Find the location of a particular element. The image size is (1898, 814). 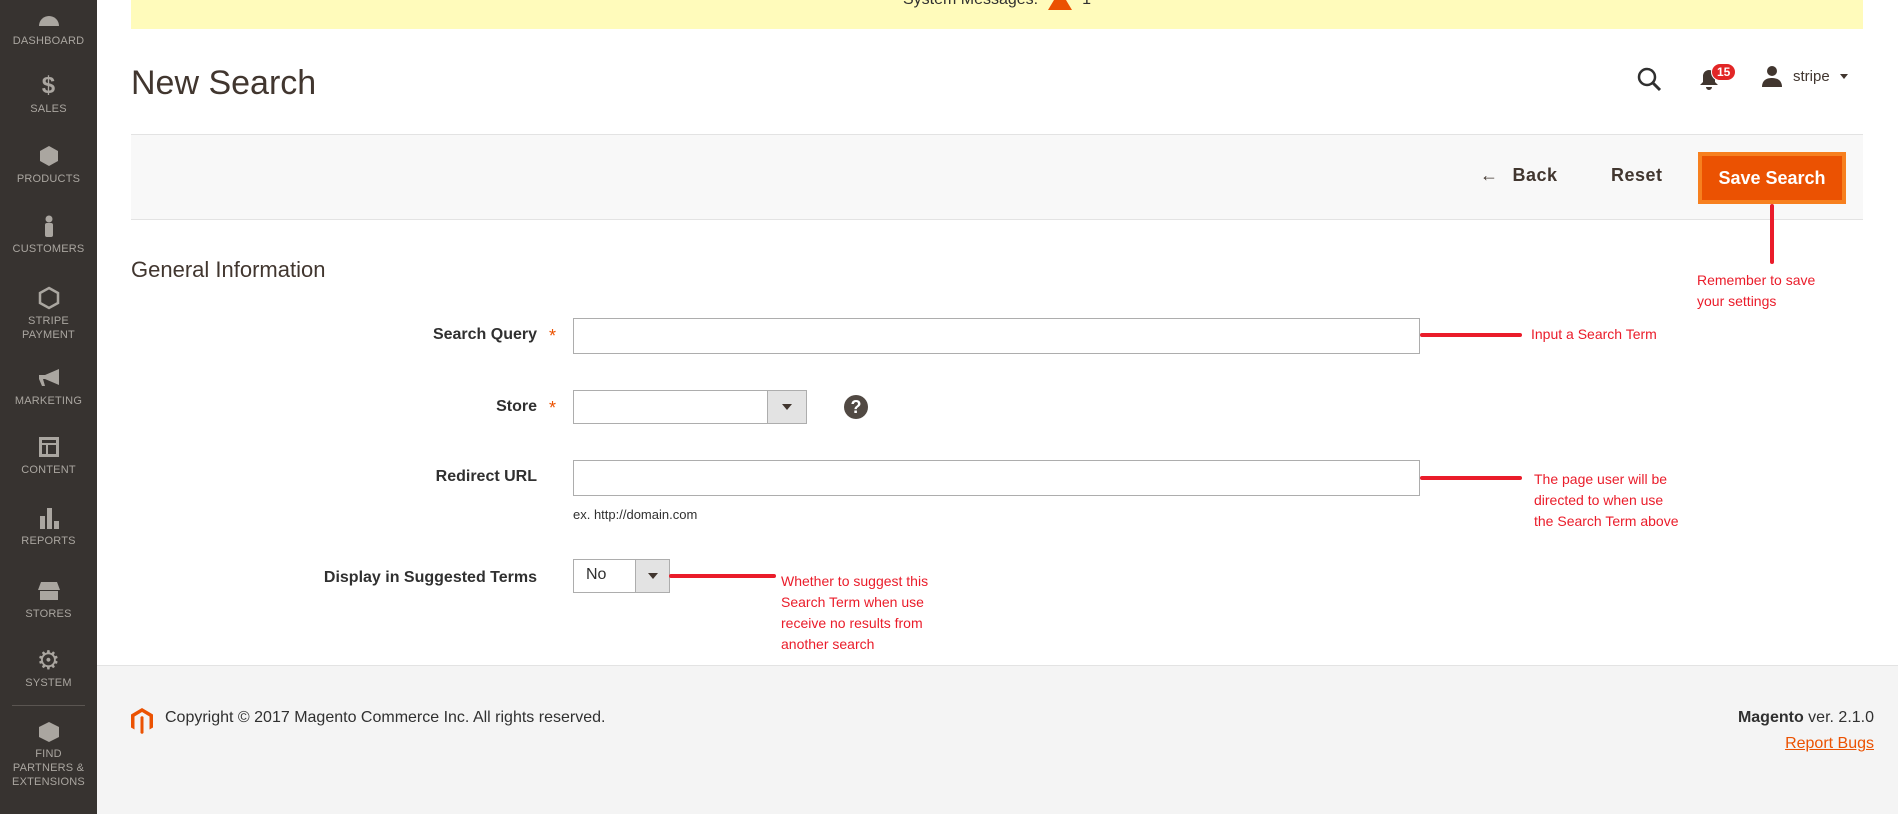

gear-icon: ⚙ is located at coordinates (48, 660).